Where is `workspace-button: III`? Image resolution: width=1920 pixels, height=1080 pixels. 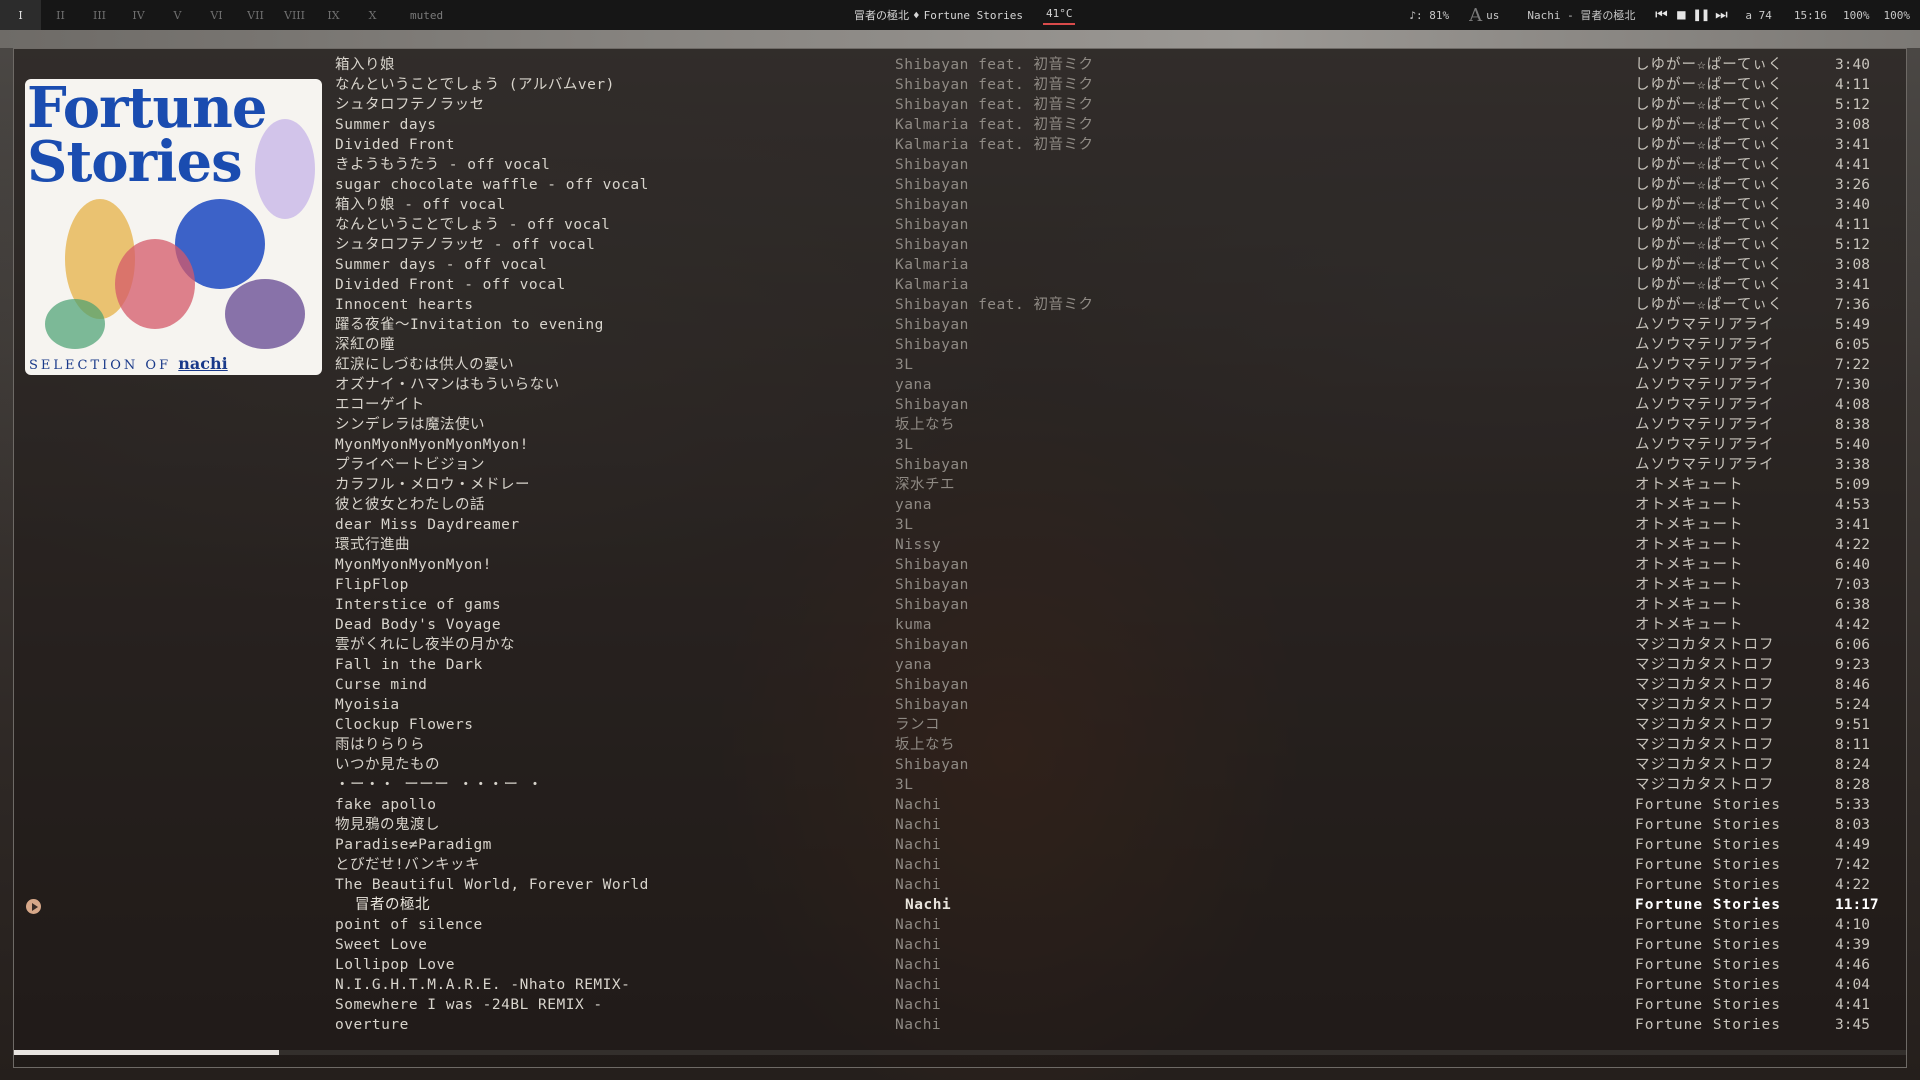 workspace-button: III is located at coordinates (99, 15).